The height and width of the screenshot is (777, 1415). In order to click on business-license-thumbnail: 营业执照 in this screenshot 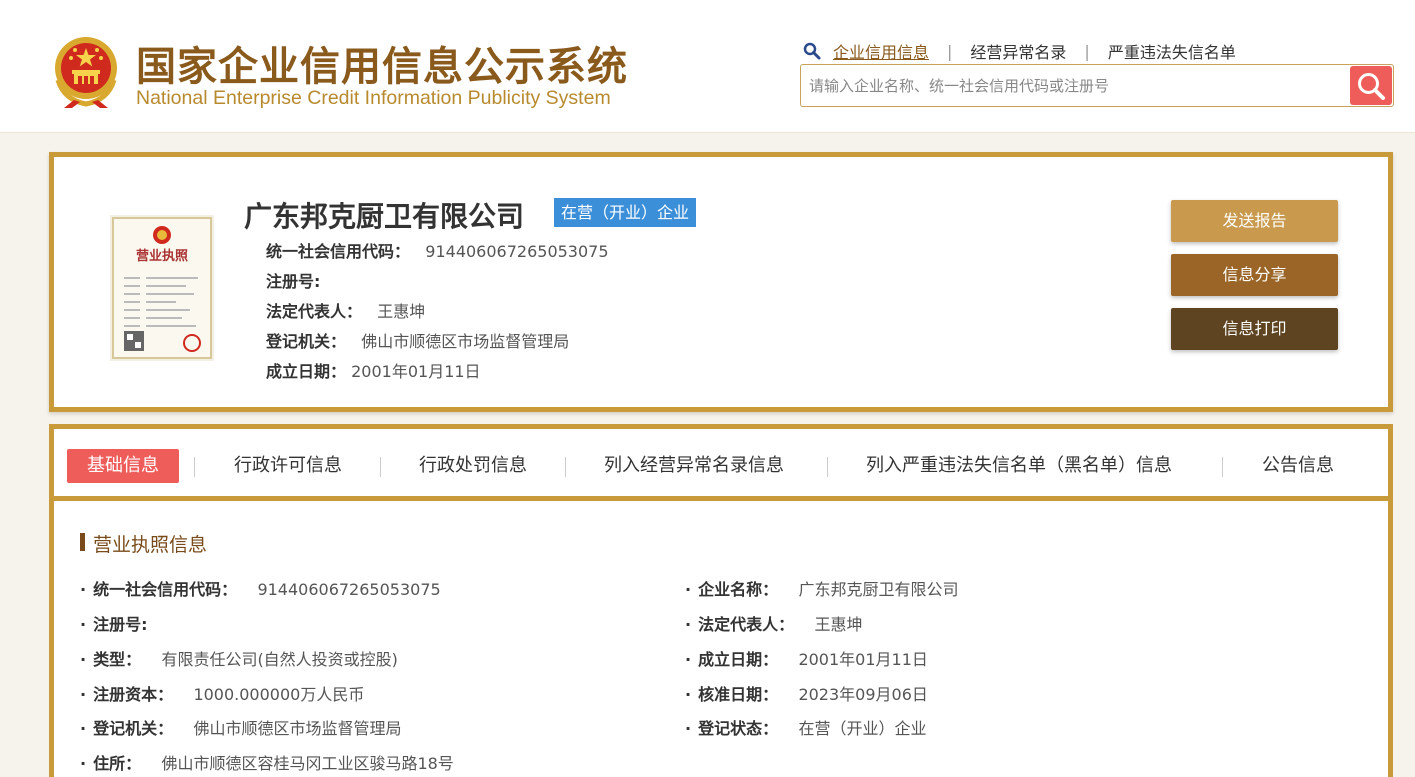, I will do `click(162, 288)`.